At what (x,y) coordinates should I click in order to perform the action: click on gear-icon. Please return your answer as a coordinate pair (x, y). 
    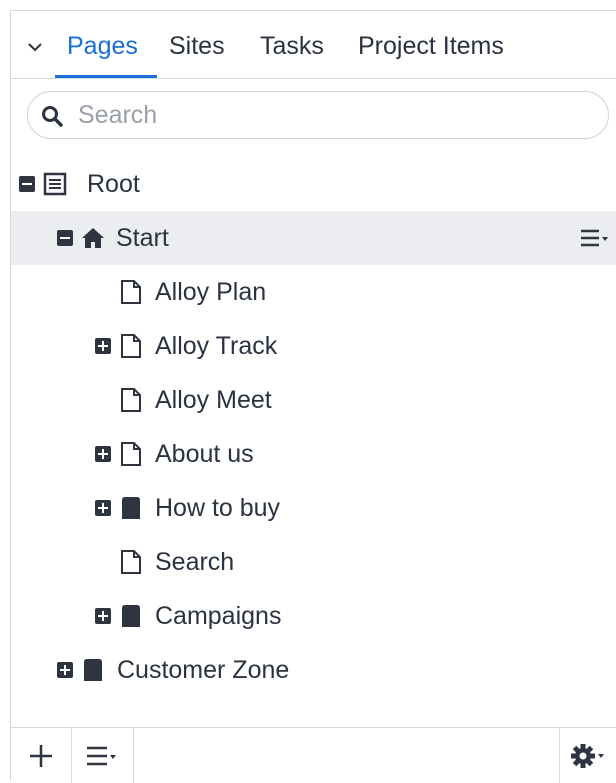
    Looking at the image, I should click on (590, 755).